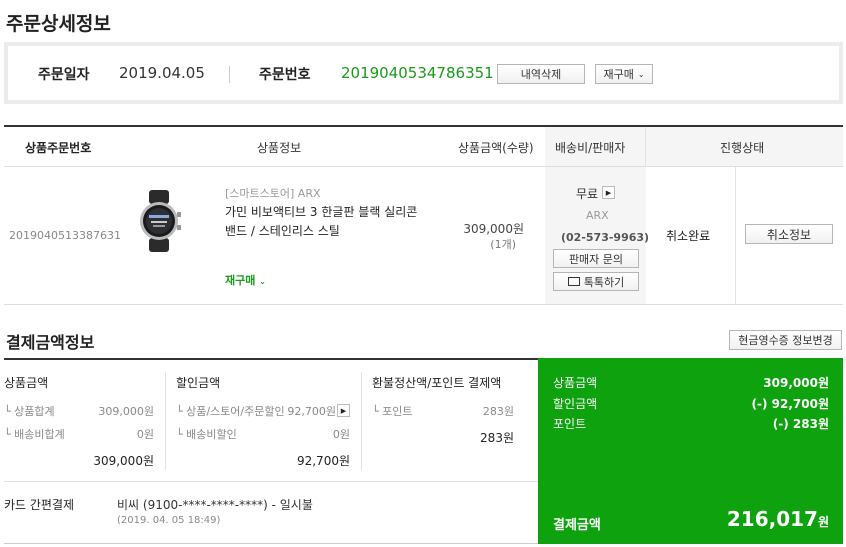 The height and width of the screenshot is (547, 846). Describe the element at coordinates (271, 481) in the screenshot. I see `payment-row-divider` at that location.